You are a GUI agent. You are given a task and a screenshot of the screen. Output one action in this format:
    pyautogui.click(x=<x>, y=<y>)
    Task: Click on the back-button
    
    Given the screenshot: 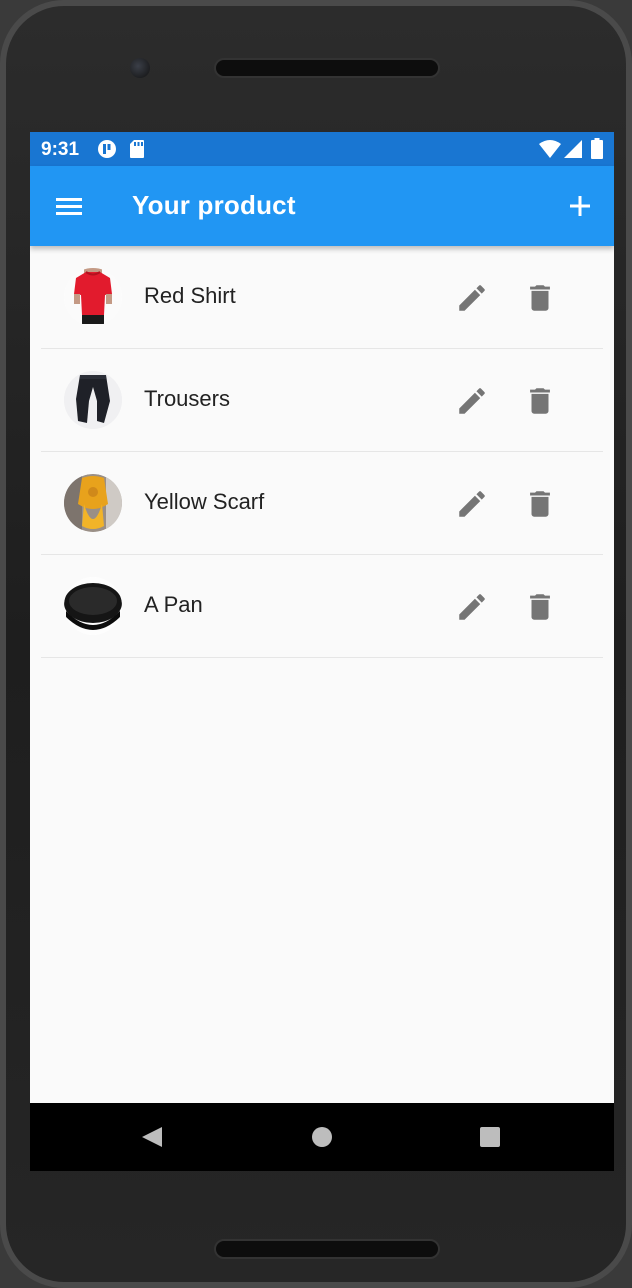 What is the action you would take?
    pyautogui.click(x=152, y=1137)
    